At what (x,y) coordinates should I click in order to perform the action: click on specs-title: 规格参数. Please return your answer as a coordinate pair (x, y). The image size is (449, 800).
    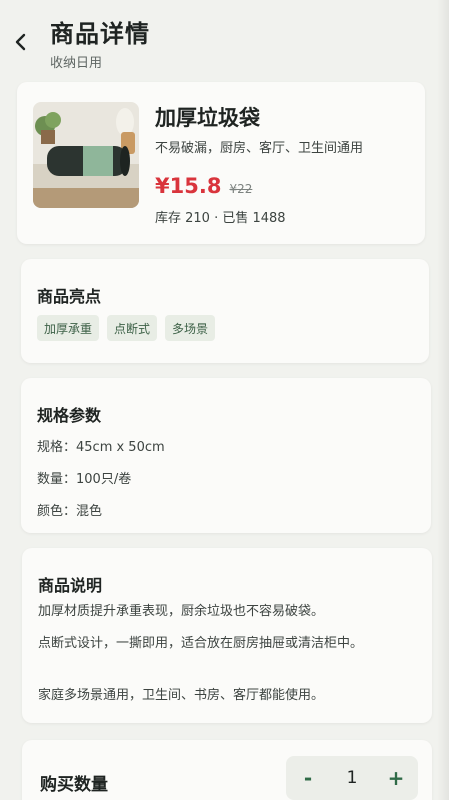
    Looking at the image, I should click on (69, 415).